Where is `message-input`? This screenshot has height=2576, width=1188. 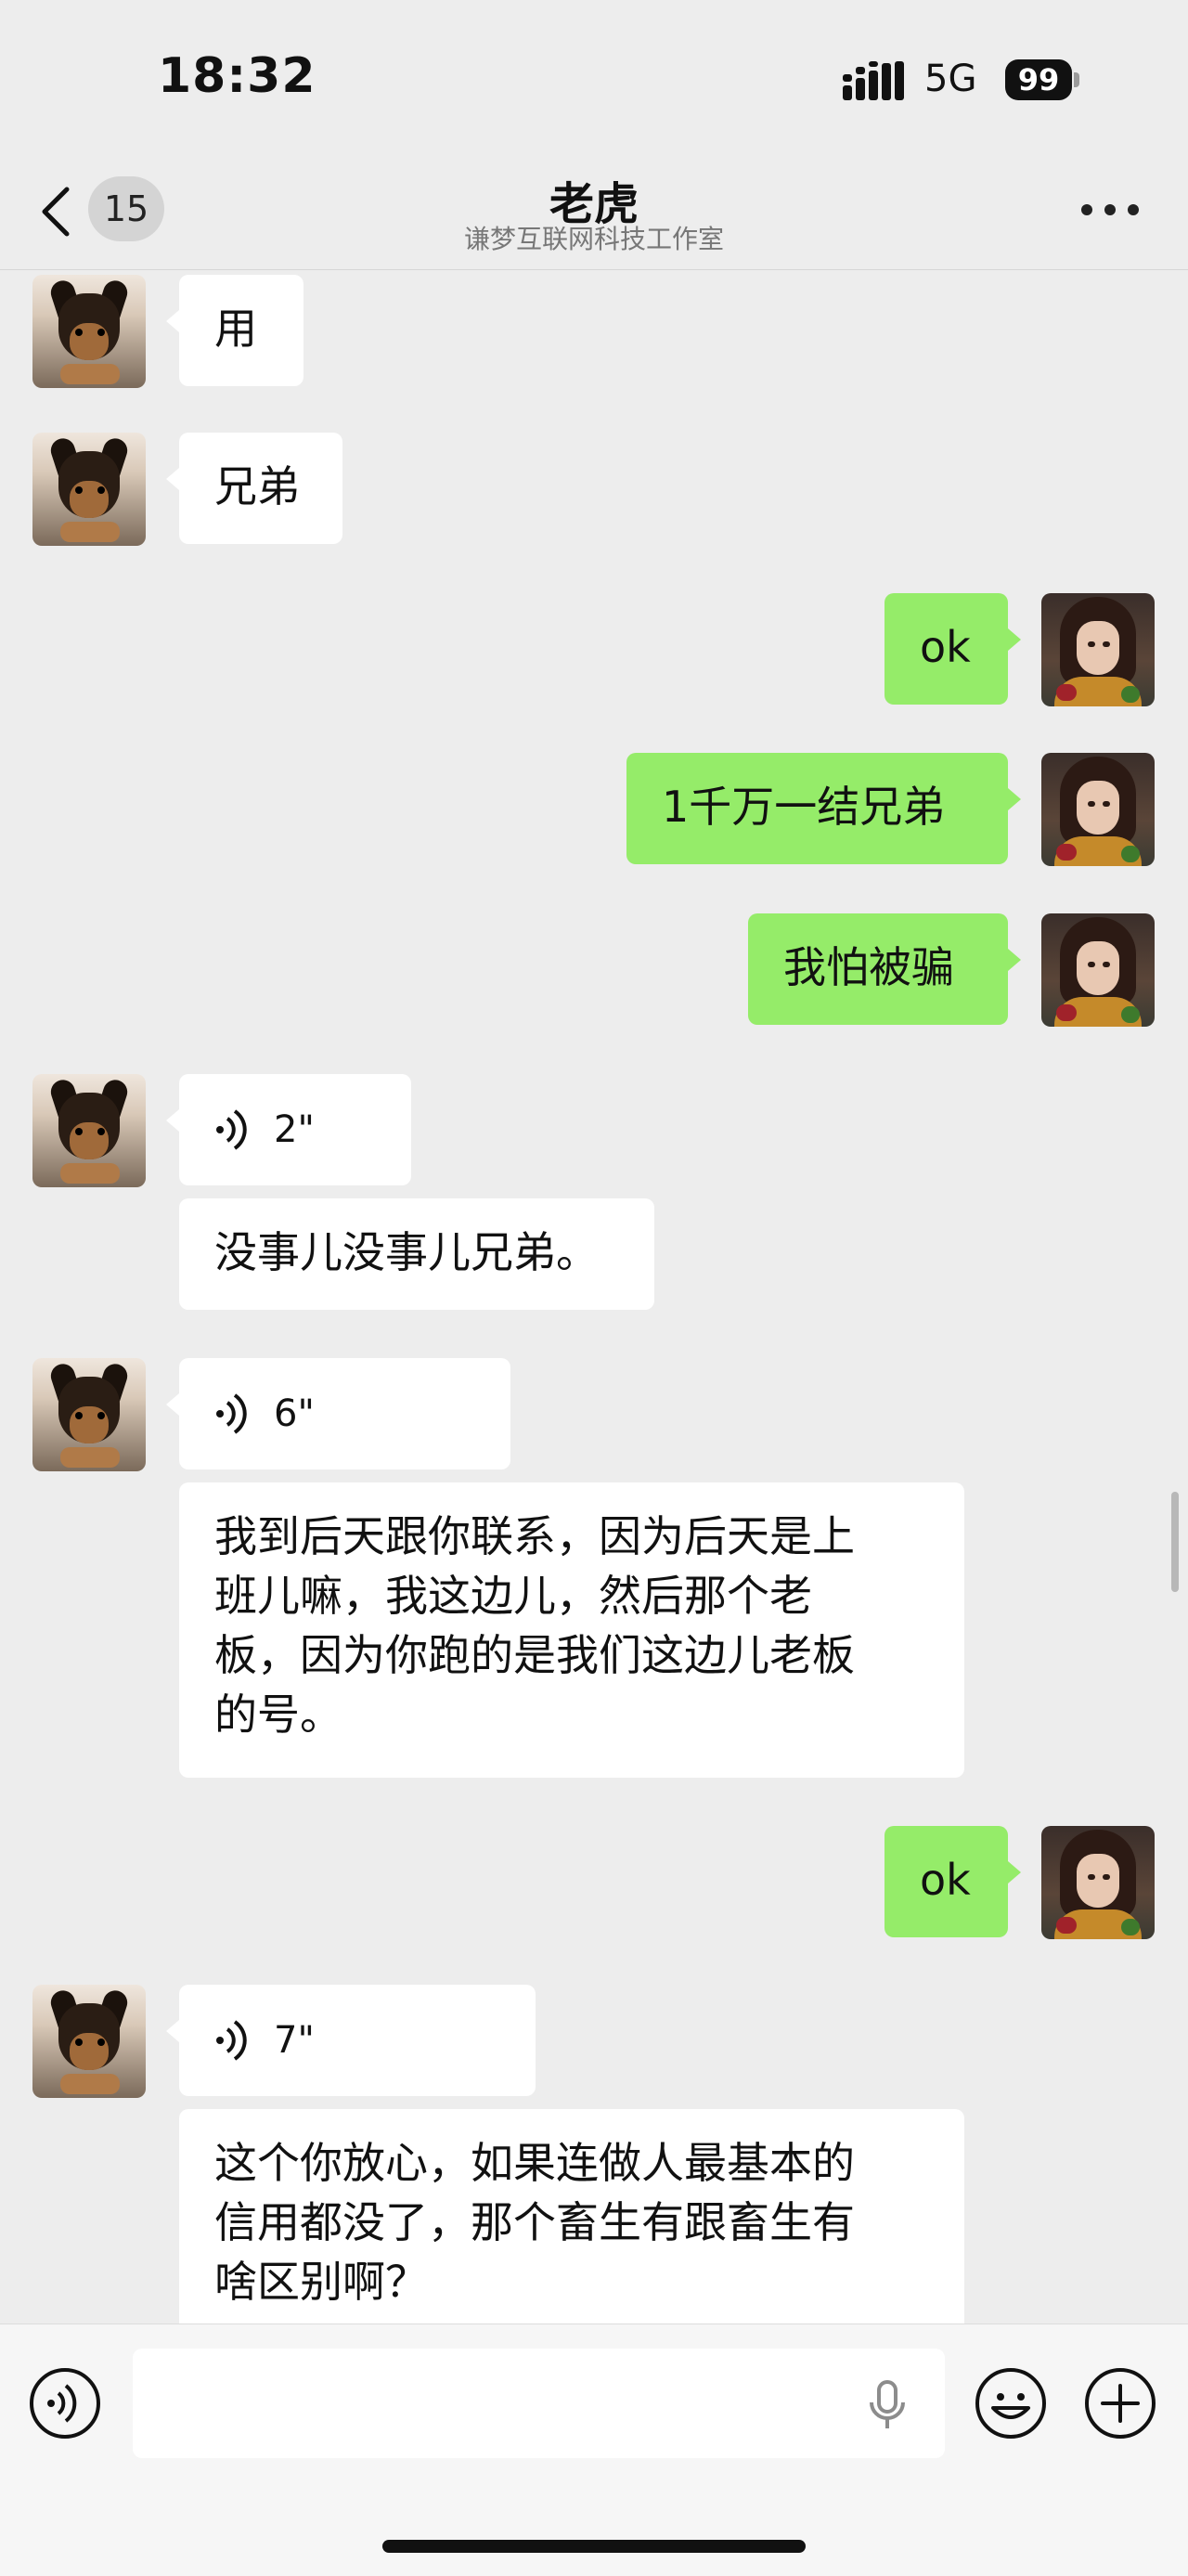
message-input is located at coordinates (539, 2403).